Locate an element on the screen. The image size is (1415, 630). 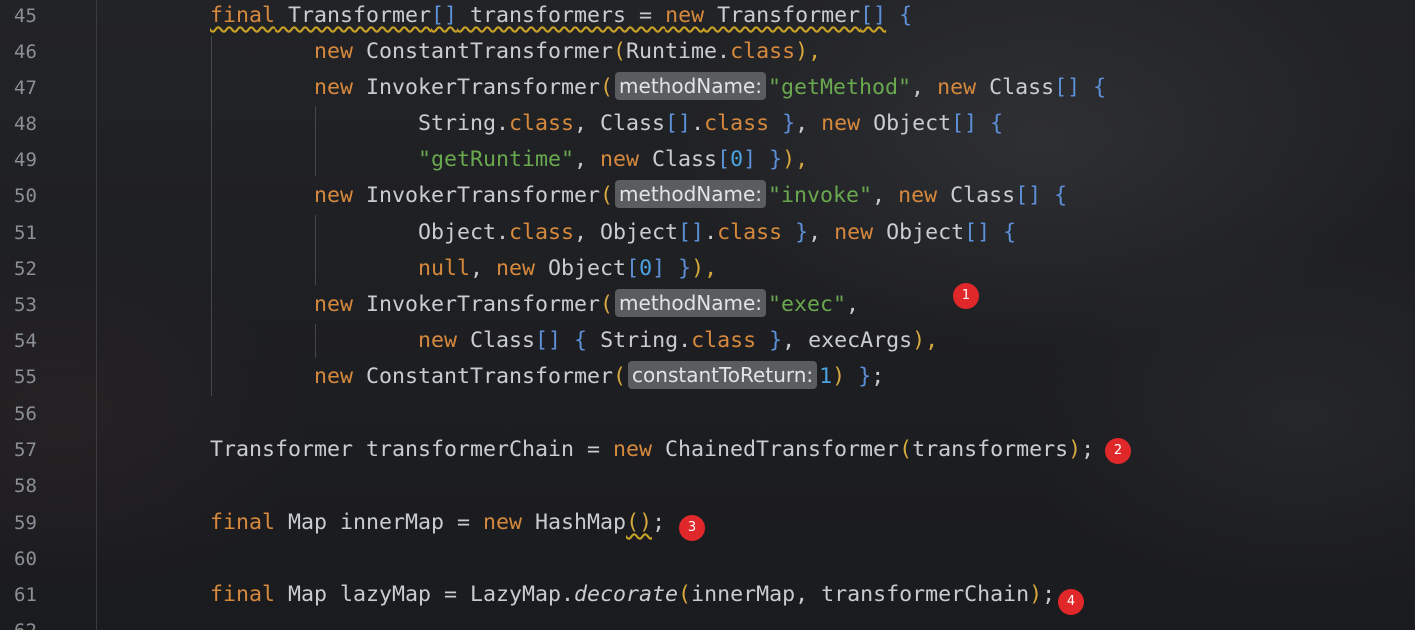
annotation-marker-1: 1 is located at coordinates (966, 296).